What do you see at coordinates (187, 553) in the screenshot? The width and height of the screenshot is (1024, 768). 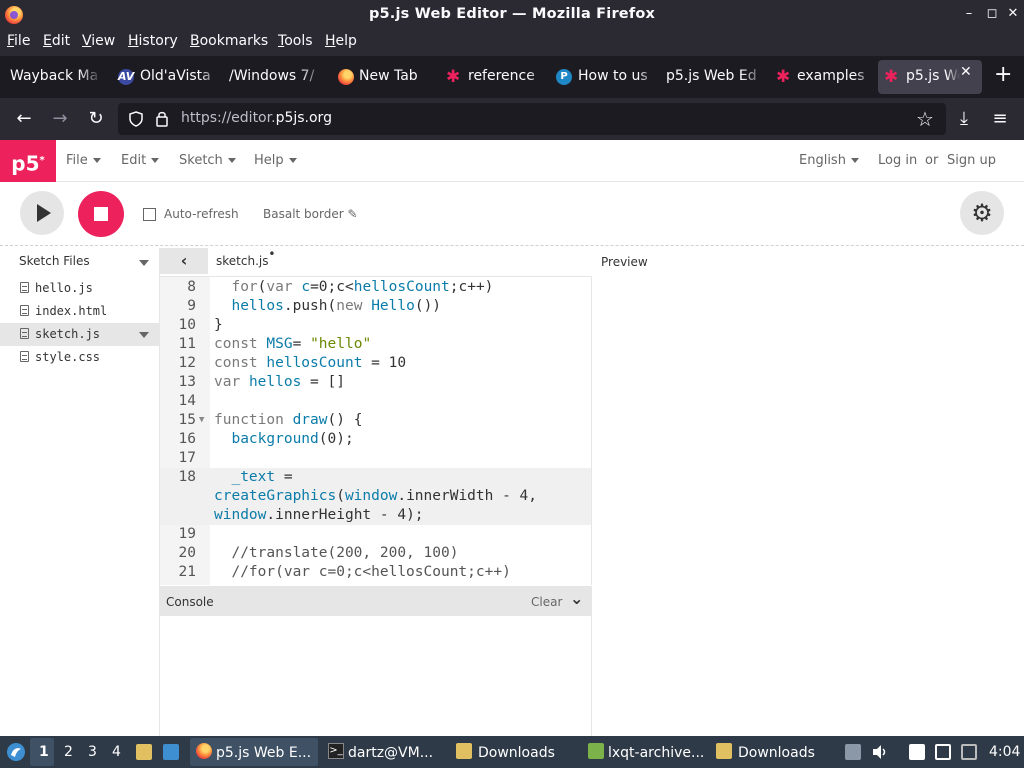 I see `line-number: 20` at bounding box center [187, 553].